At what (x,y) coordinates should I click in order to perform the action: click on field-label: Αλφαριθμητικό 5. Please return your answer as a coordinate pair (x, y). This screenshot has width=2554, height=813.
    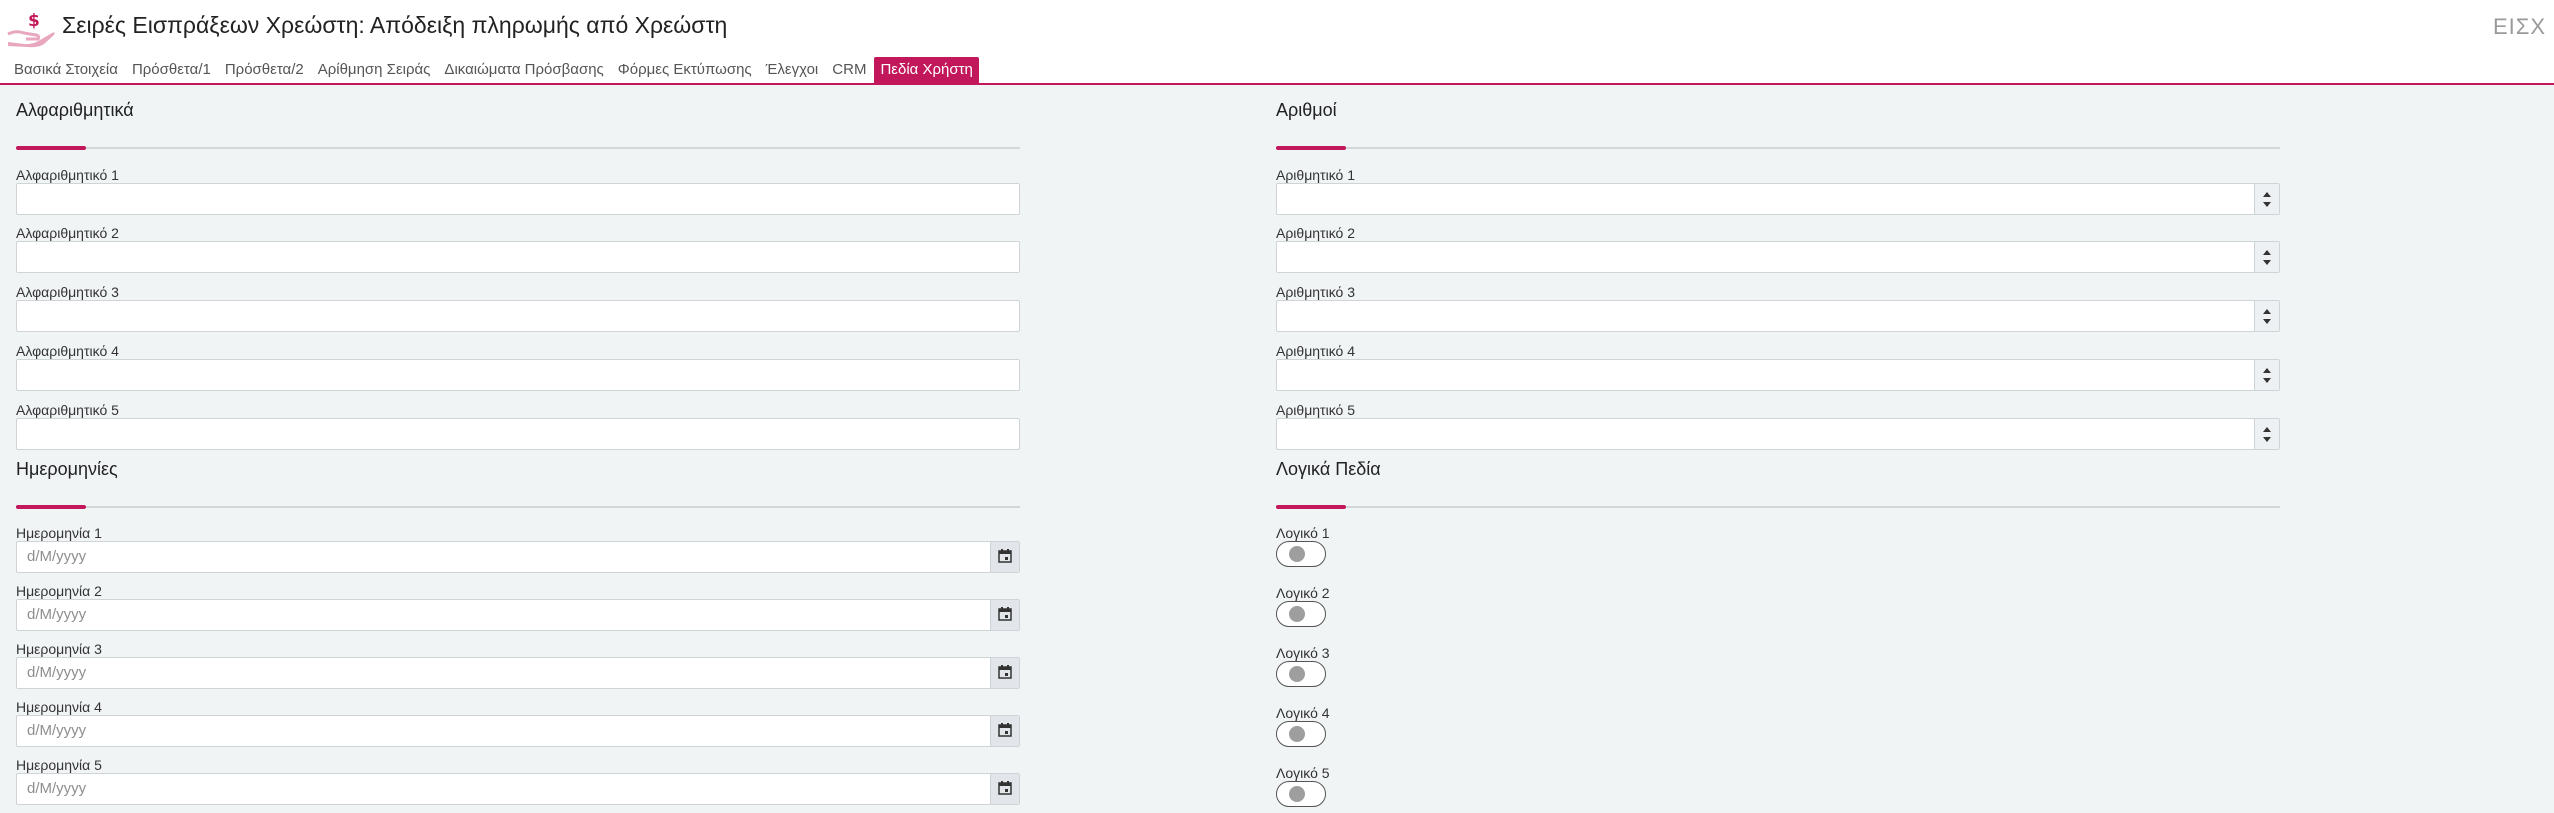
    Looking at the image, I should click on (67, 410).